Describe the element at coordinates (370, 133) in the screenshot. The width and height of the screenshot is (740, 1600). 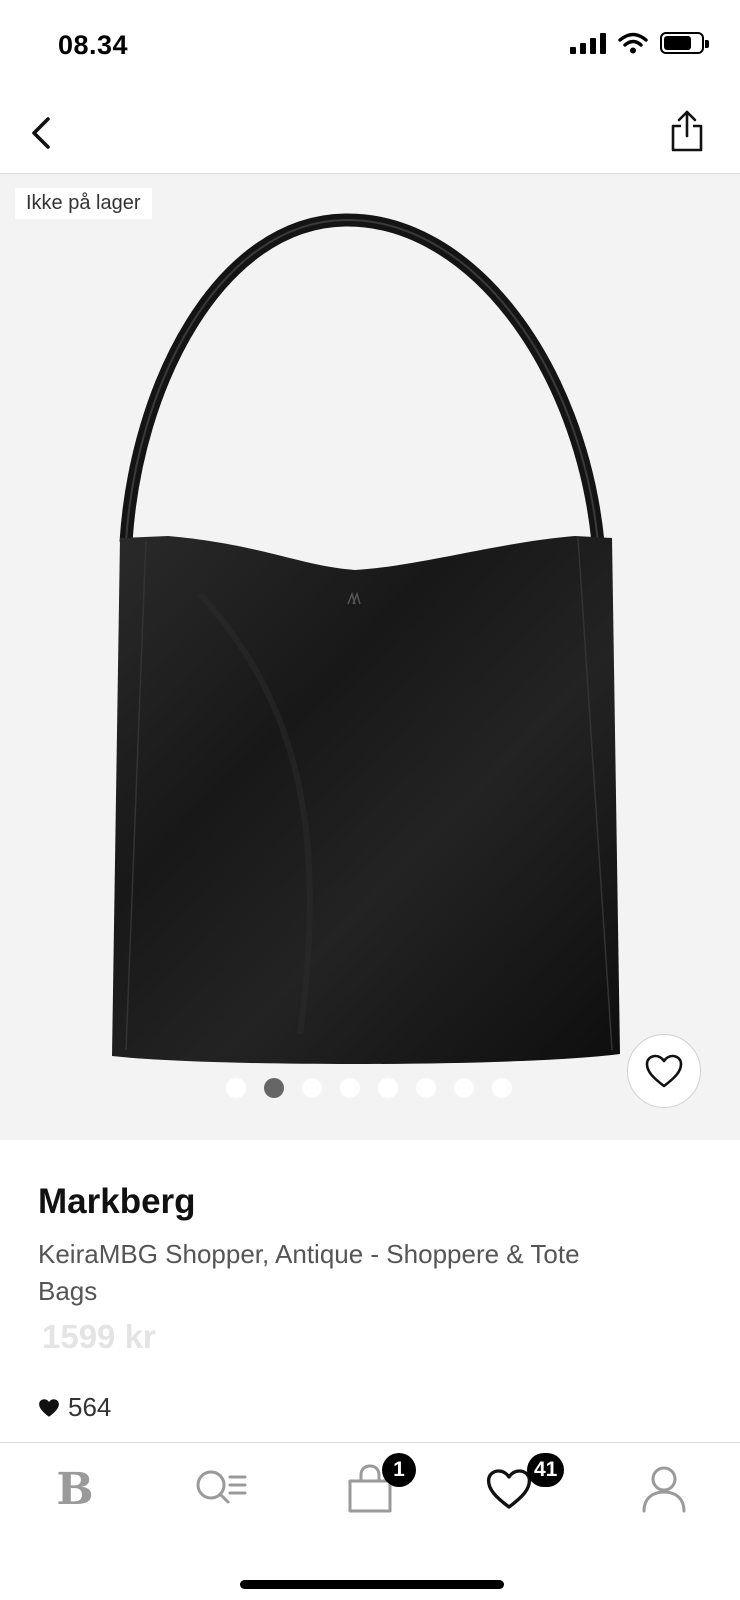
I see `navigation-bar` at that location.